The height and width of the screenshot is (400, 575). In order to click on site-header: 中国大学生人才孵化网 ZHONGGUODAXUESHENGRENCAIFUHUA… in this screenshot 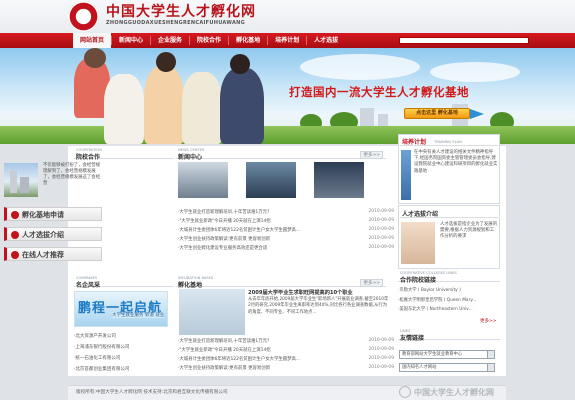, I will do `click(287, 16)`.